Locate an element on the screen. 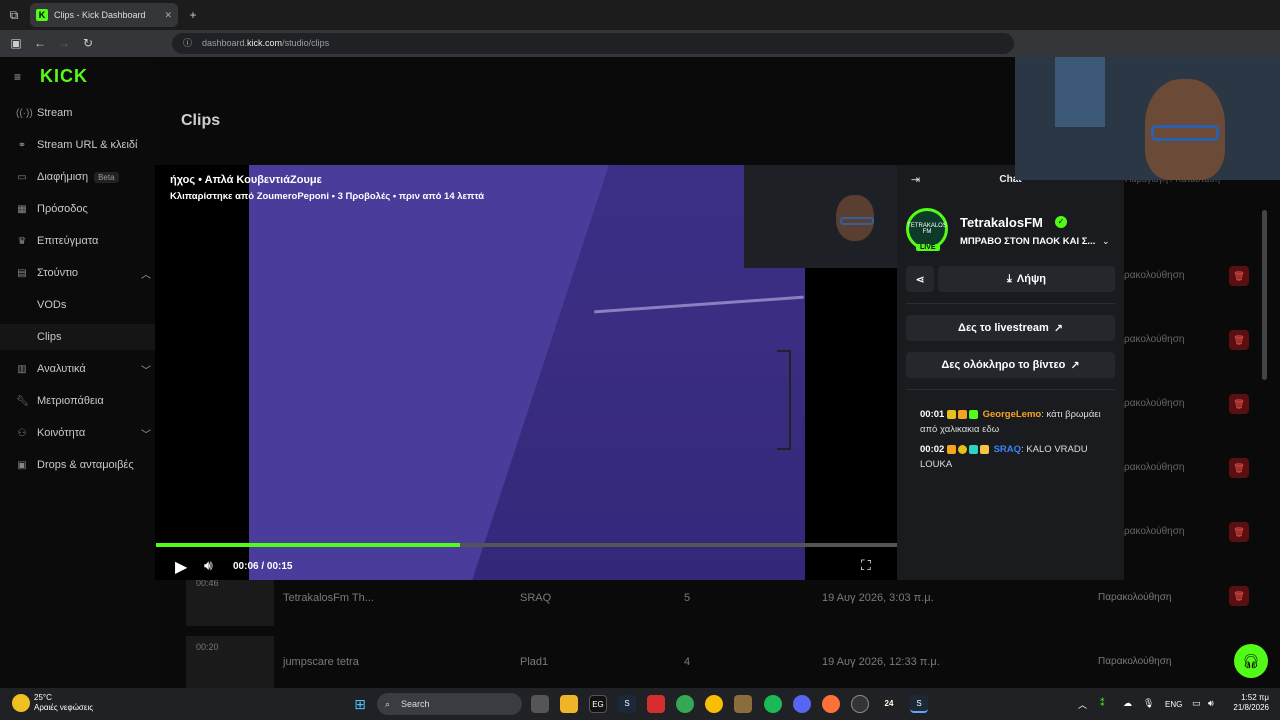 The width and height of the screenshot is (1280, 720). message-time: 00:02 is located at coordinates (932, 449).